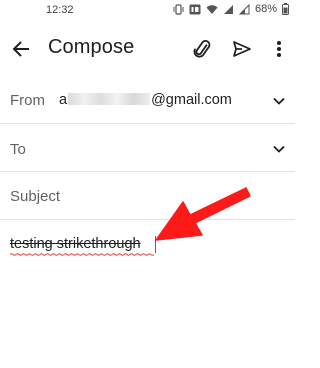 This screenshot has width=320, height=368. Describe the element at coordinates (195, 9) in the screenshot. I see `volte-icon` at that location.